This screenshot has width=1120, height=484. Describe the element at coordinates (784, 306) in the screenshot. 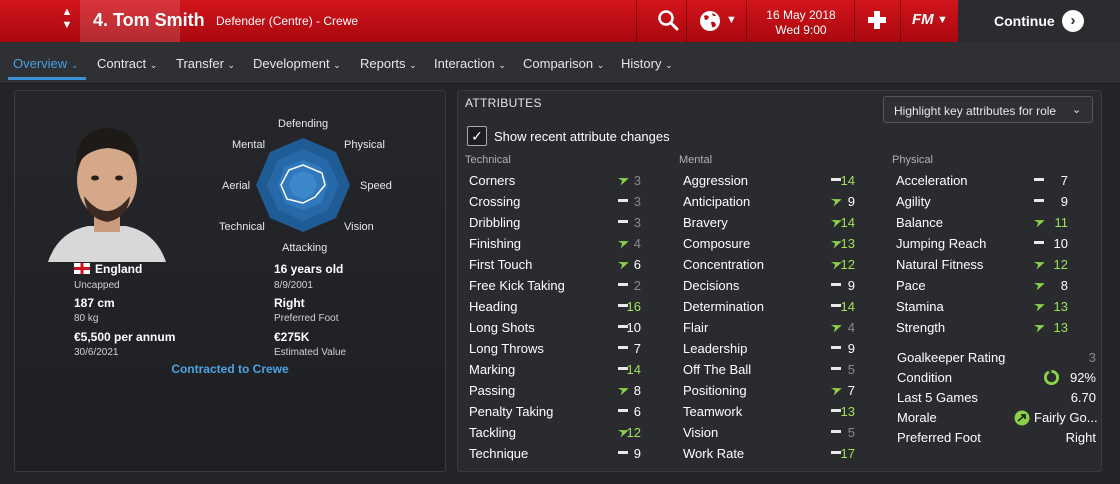

I see `attribute-row: Determination 14` at that location.